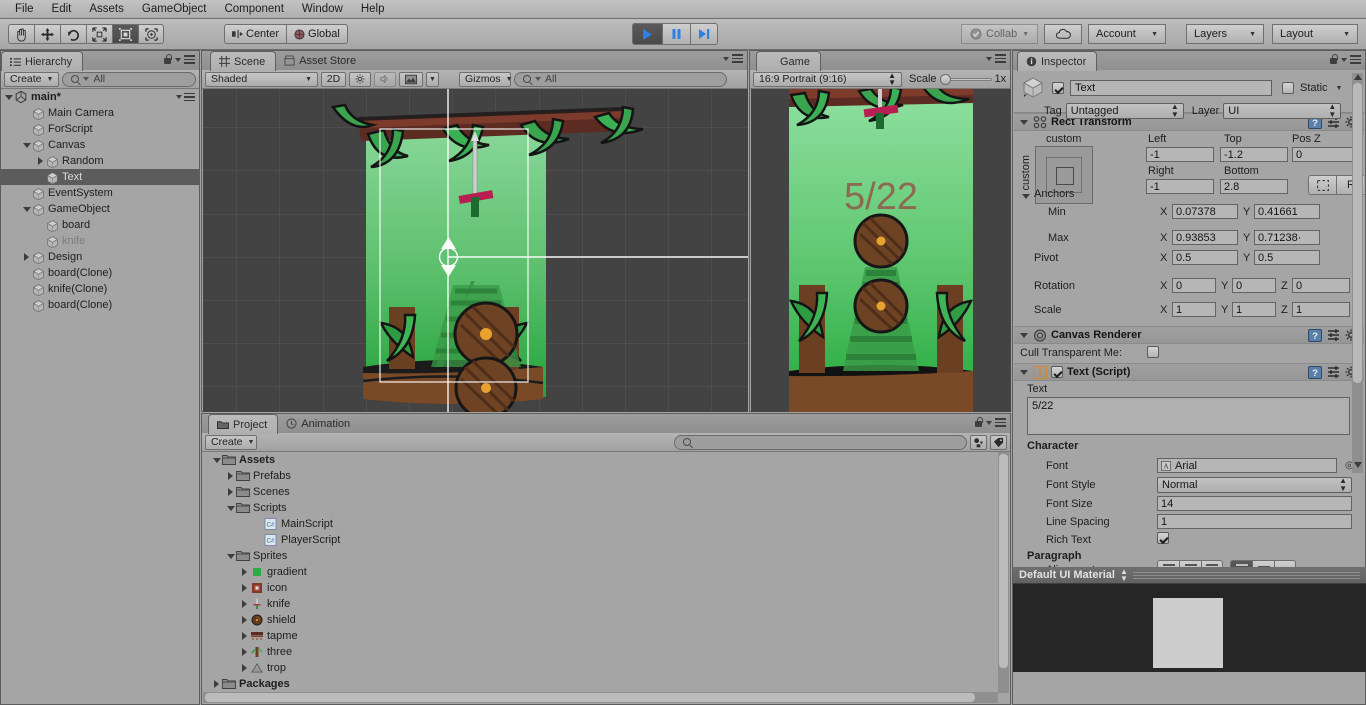 The image size is (1366, 705). I want to click on scale-x-field: 1, so click(1194, 309).